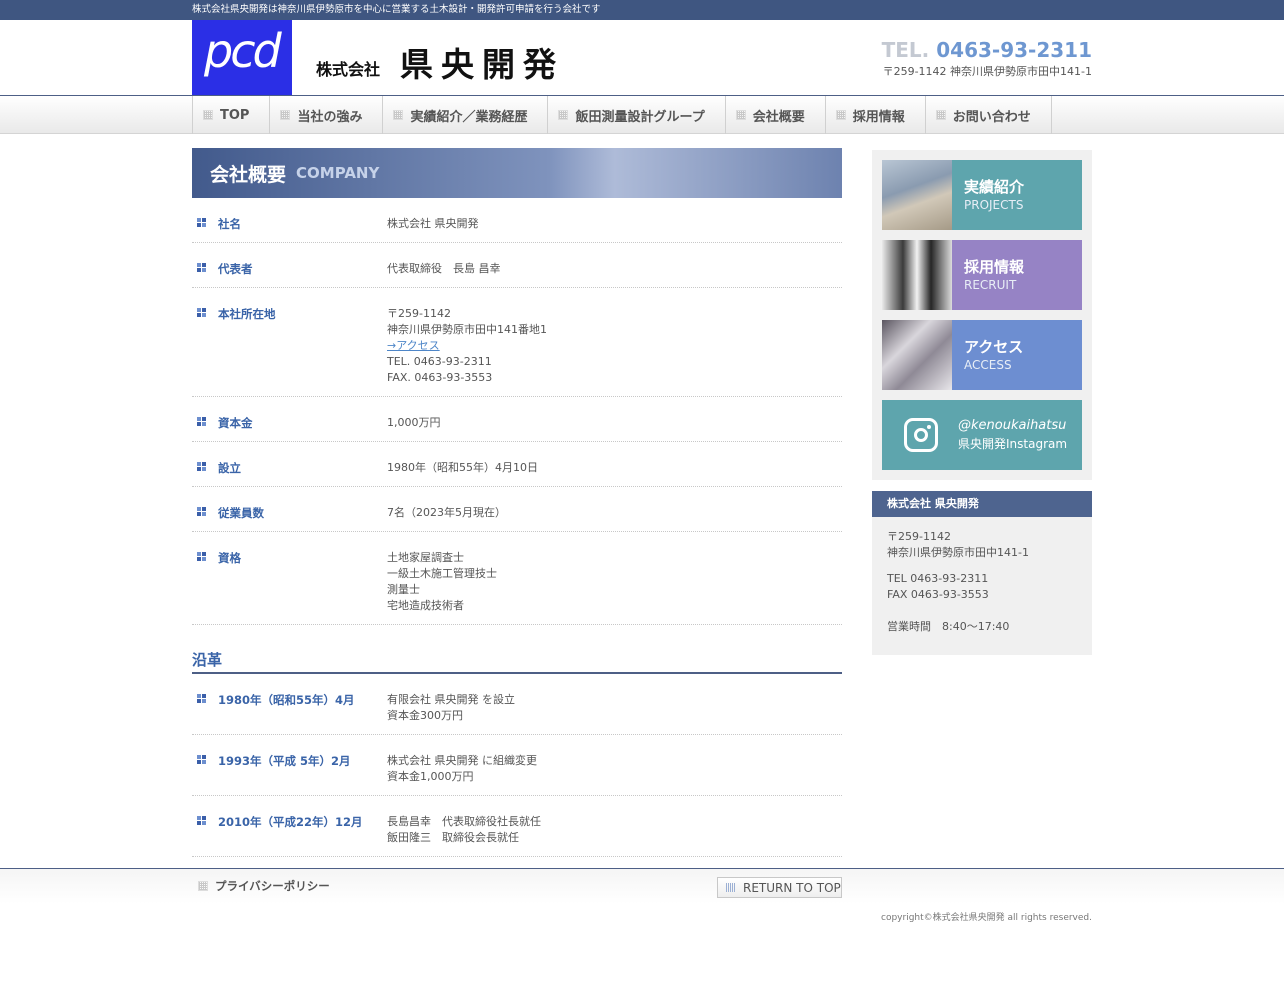 This screenshot has width=1284, height=1004. What do you see at coordinates (425, 715) in the screenshot?
I see `row-value: 資本金300万円` at bounding box center [425, 715].